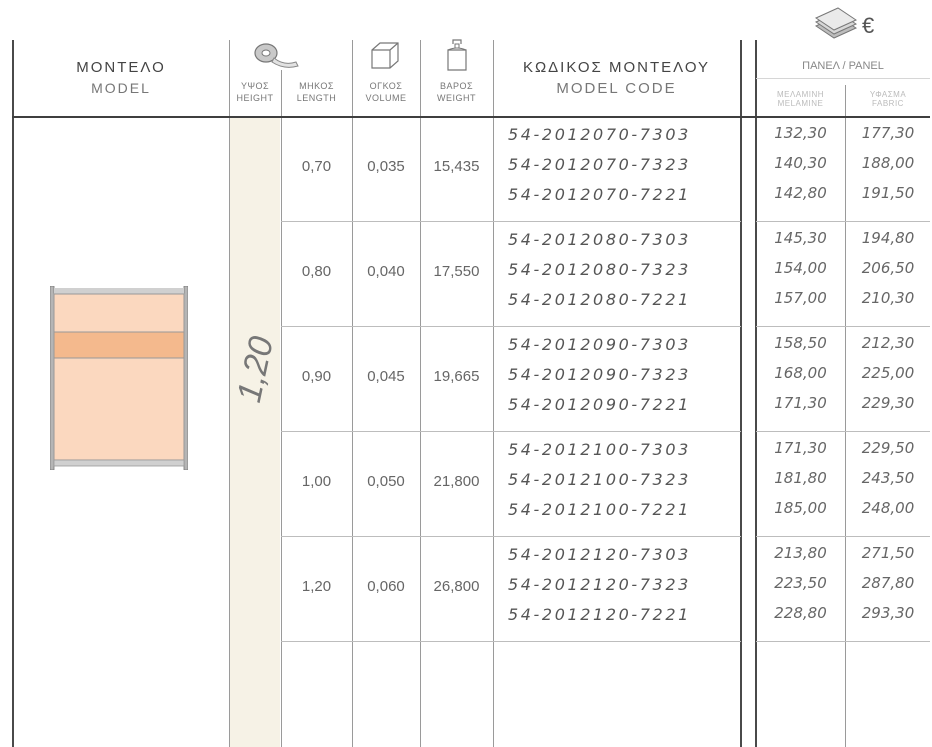  What do you see at coordinates (800, 193) in the screenshot?
I see `melamine-price: 142,80` at bounding box center [800, 193].